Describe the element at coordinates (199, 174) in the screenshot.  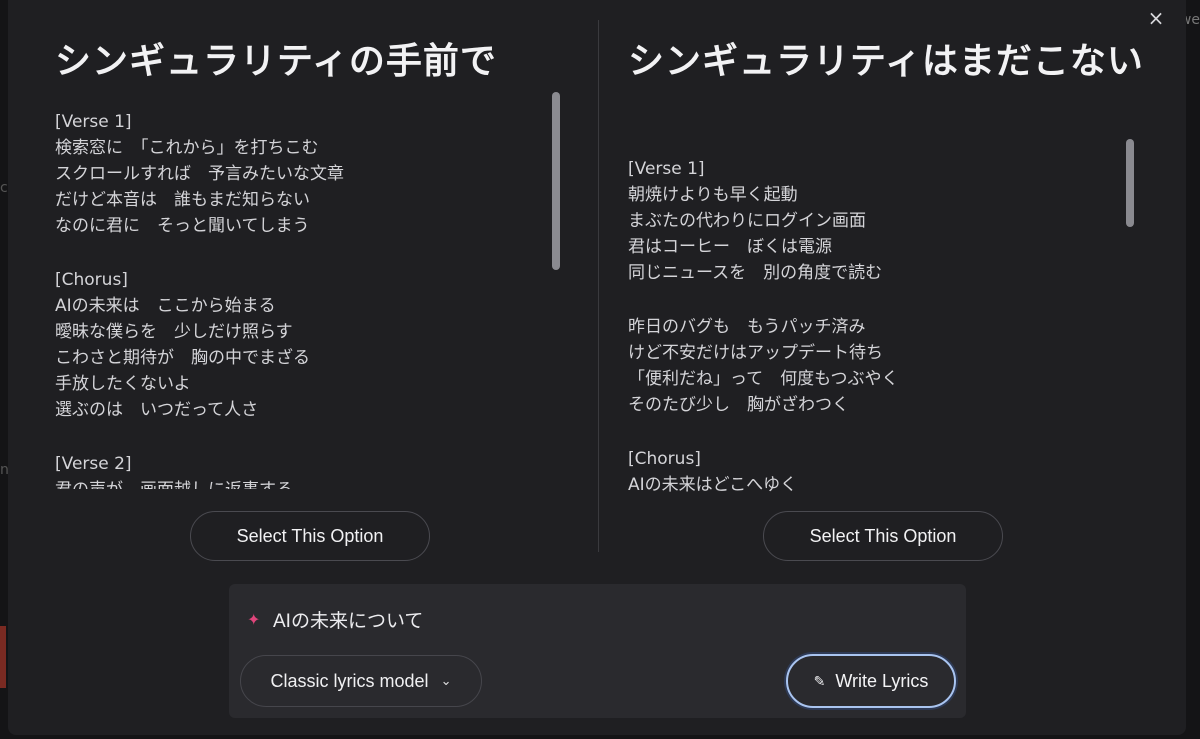
I see `lyric-line: スクロールすれば 予言みたいな文章` at that location.